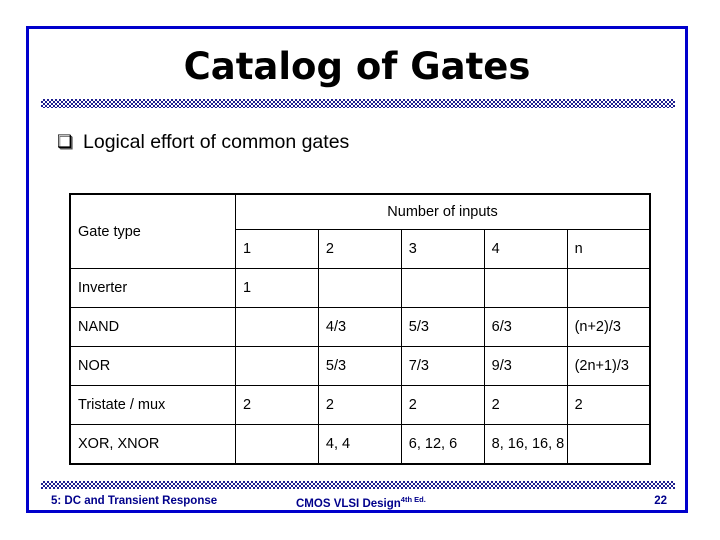 The image size is (720, 540). Describe the element at coordinates (216, 141) in the screenshot. I see `bullet-item-label: Logical effort of common gates` at that location.